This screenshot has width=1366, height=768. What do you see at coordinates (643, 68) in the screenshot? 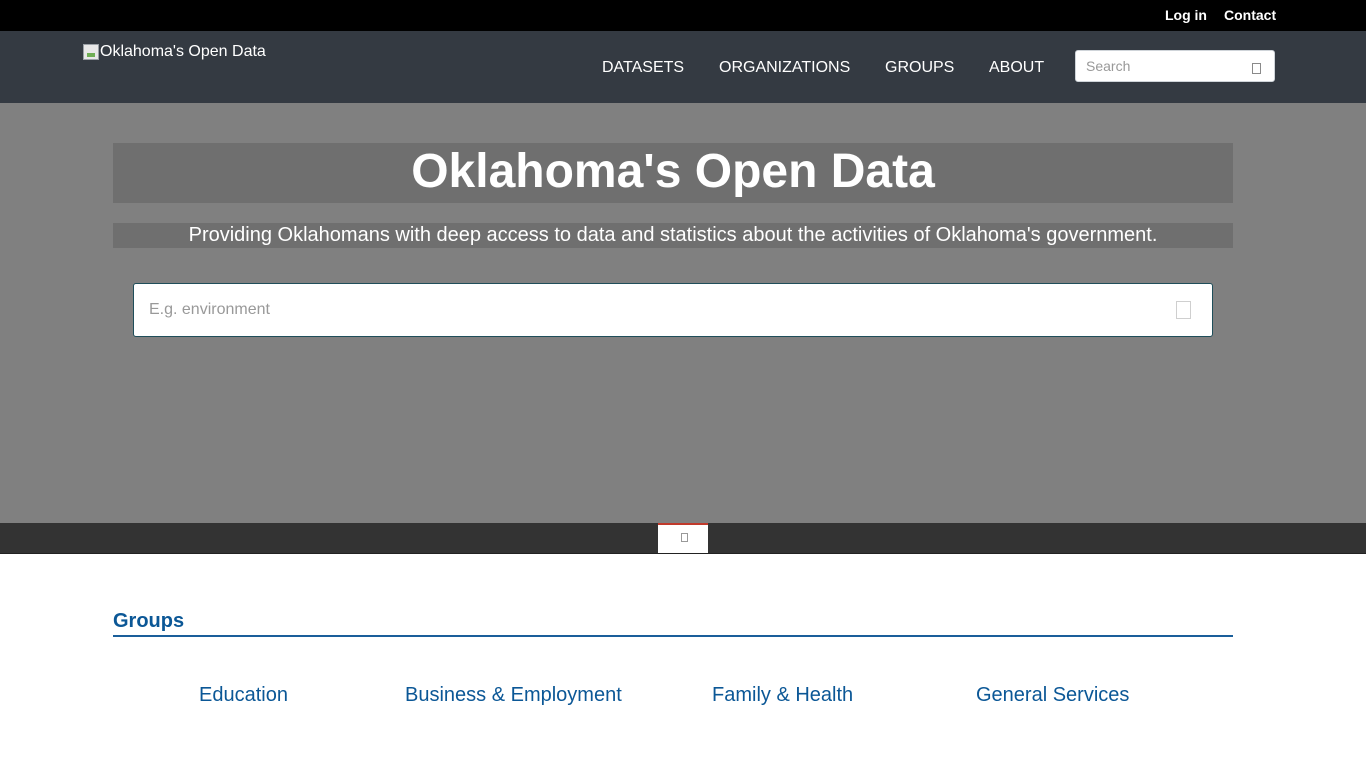
I see `nav-datasets: DATASETS` at bounding box center [643, 68].